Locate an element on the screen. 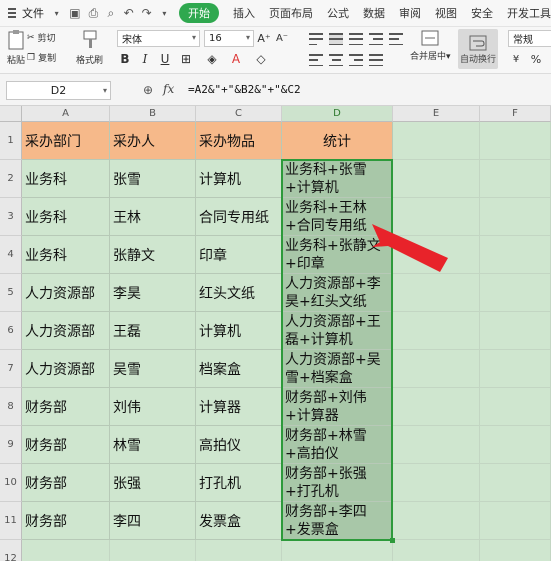  align-right-icon is located at coordinates (356, 60).